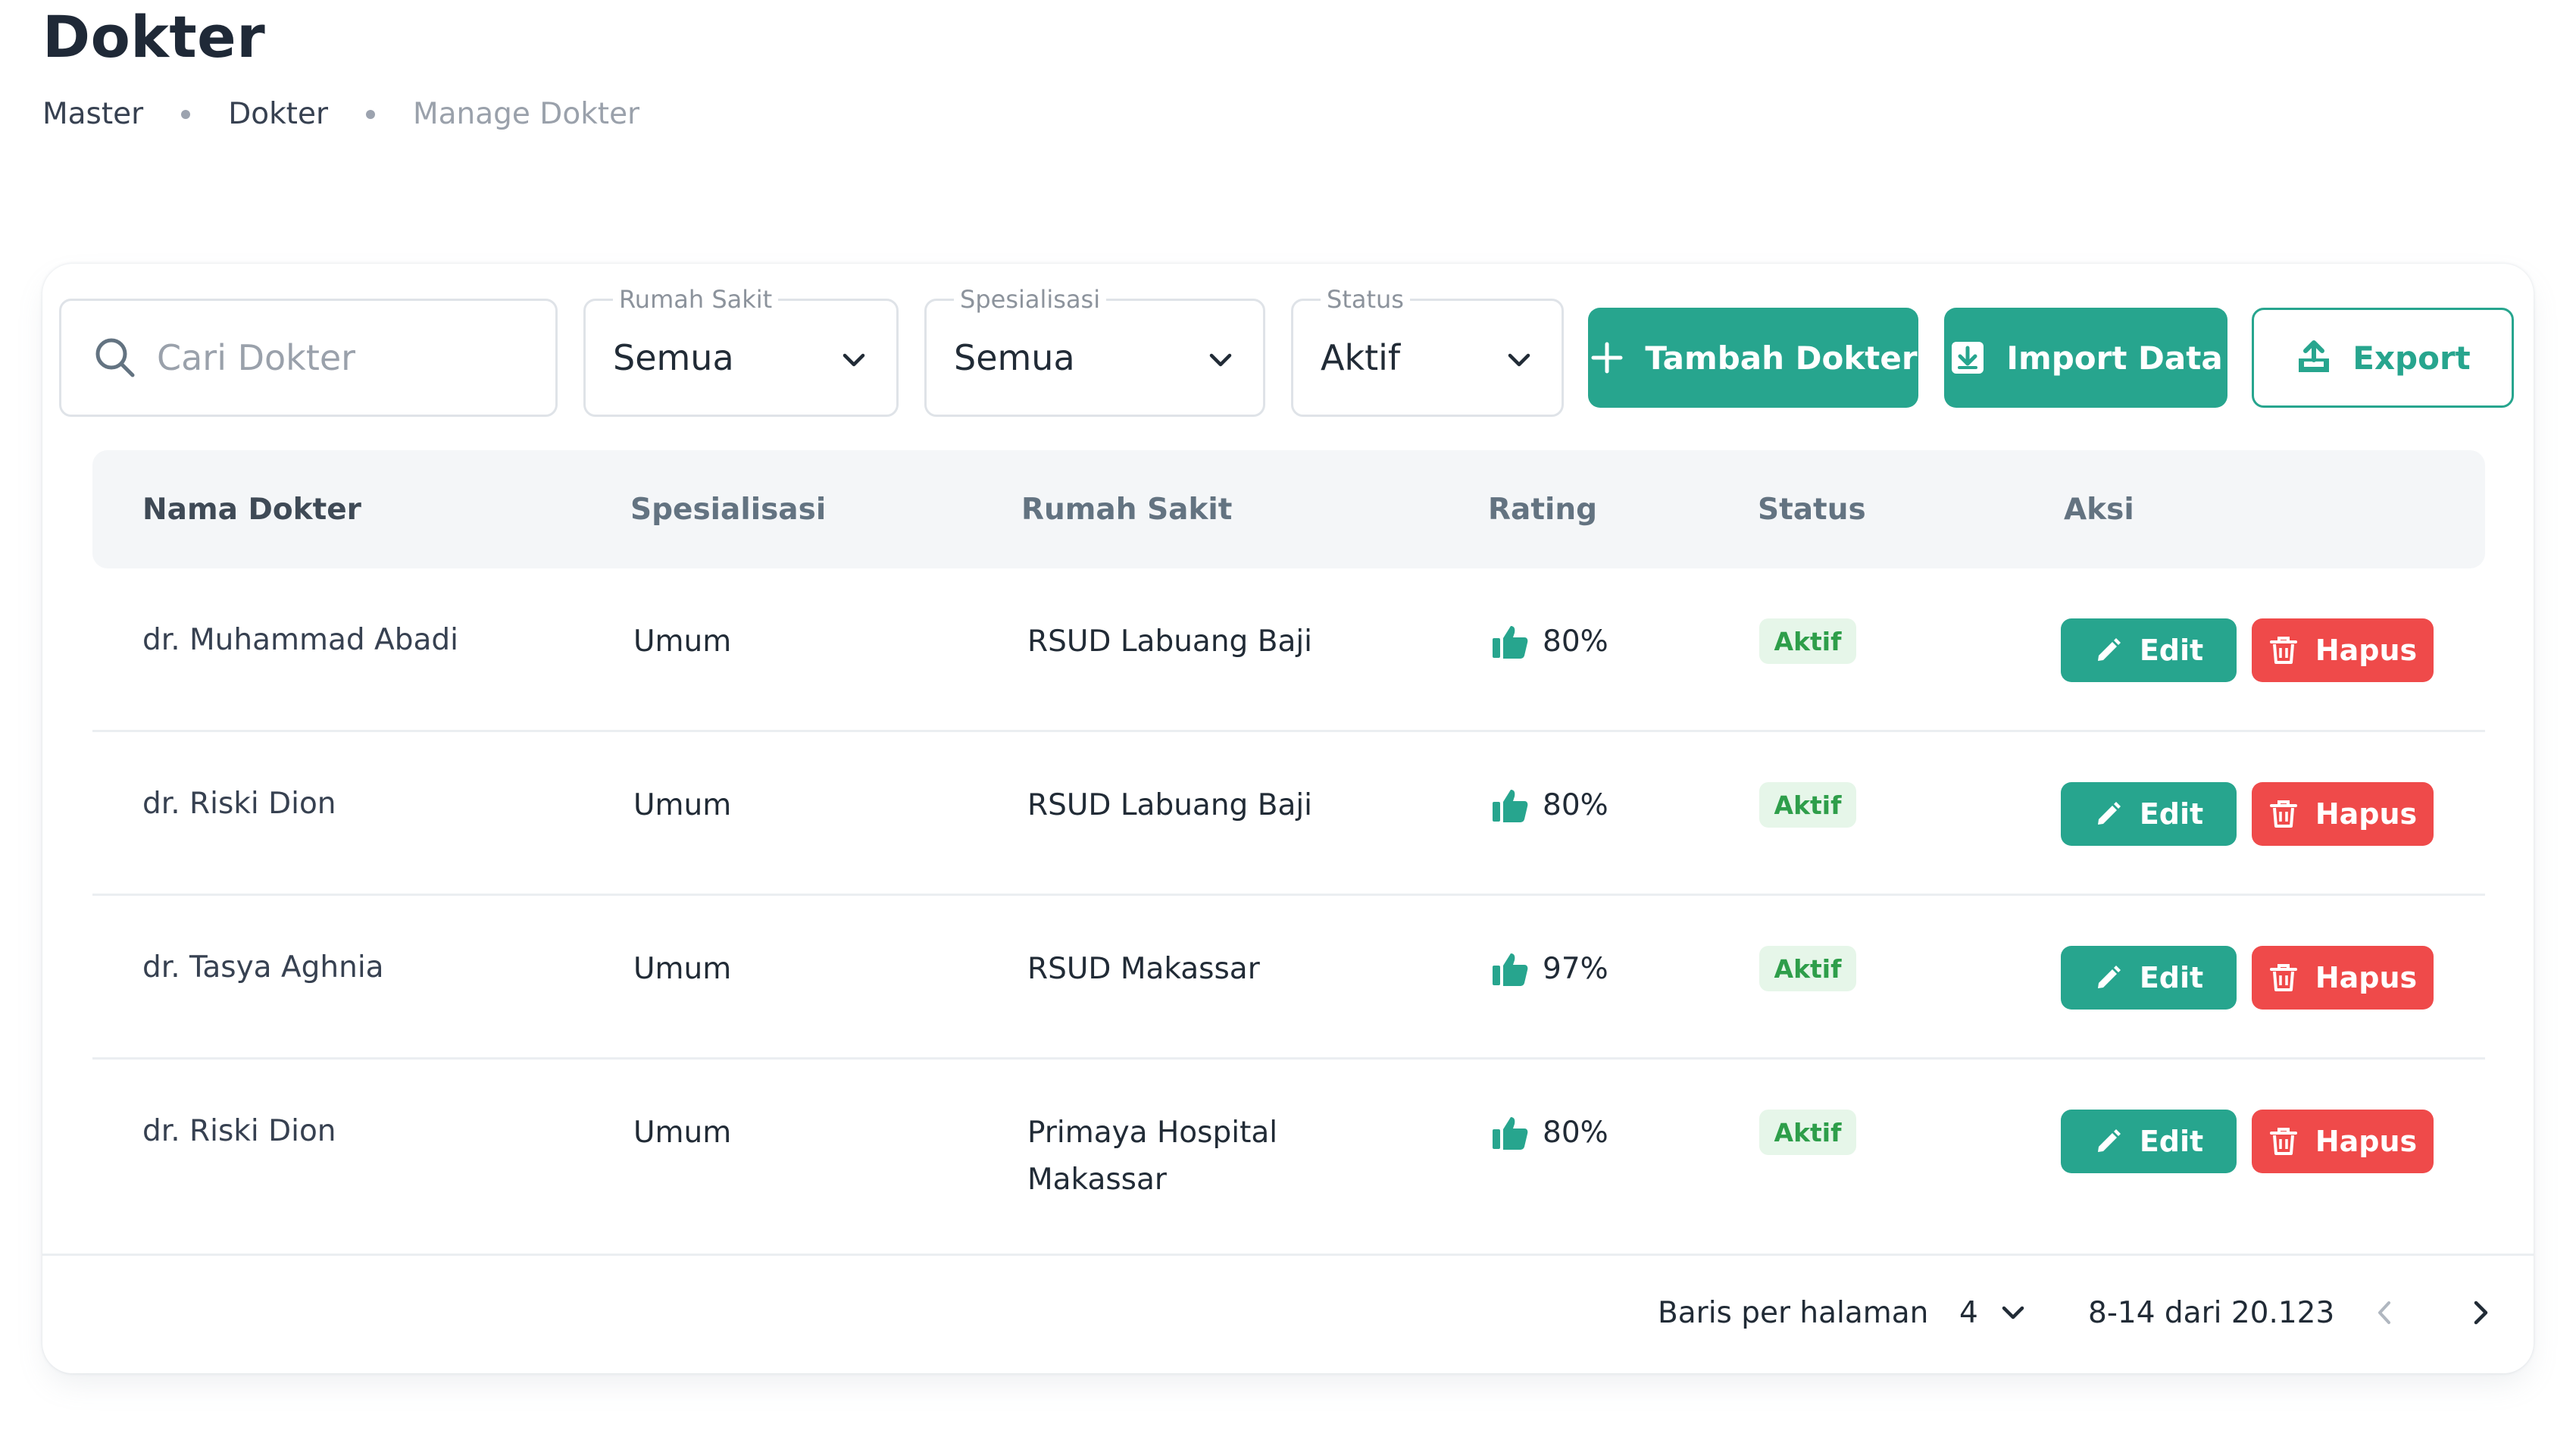  Describe the element at coordinates (154, 36) in the screenshot. I see `page-title: Dokter` at that location.